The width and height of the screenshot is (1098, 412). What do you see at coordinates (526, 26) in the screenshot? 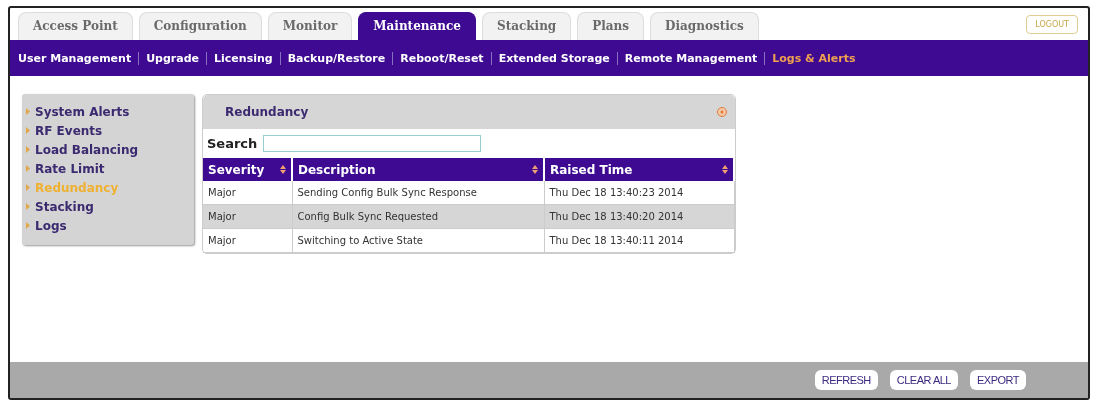
I see `tab: Stacking` at bounding box center [526, 26].